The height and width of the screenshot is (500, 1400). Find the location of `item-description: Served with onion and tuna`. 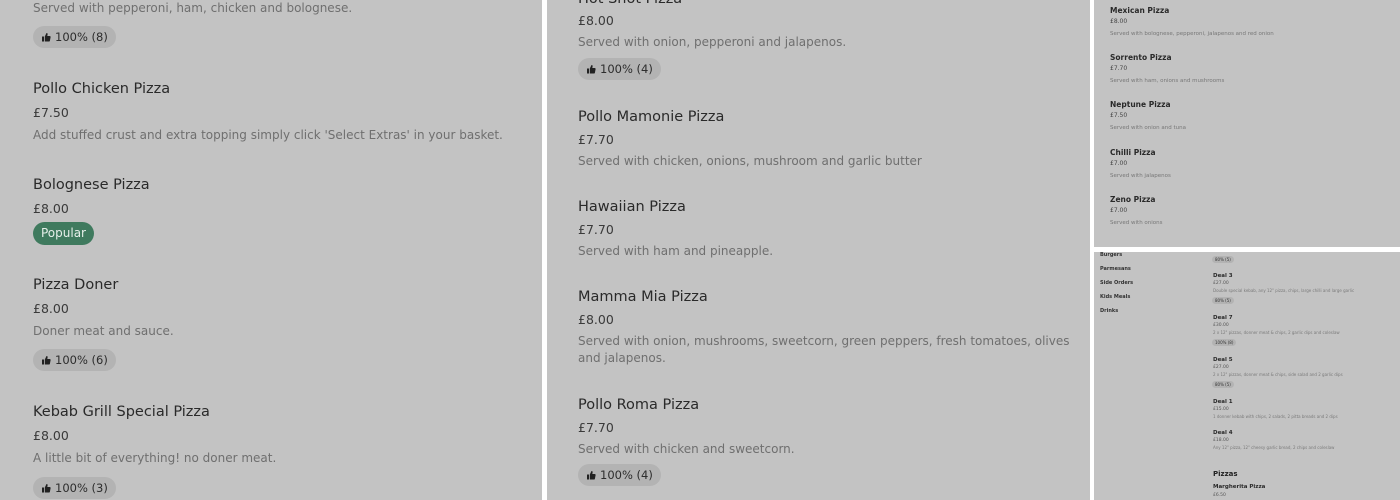

item-description: Served with onion and tuna is located at coordinates (1148, 128).